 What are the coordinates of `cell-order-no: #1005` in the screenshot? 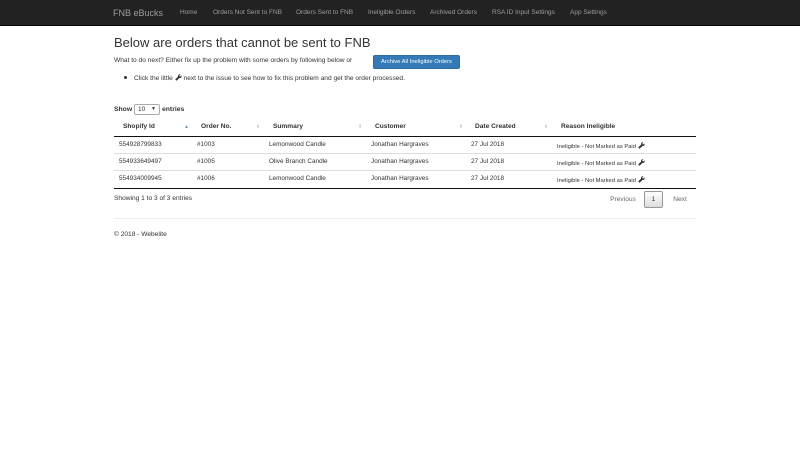 It's located at (206, 161).